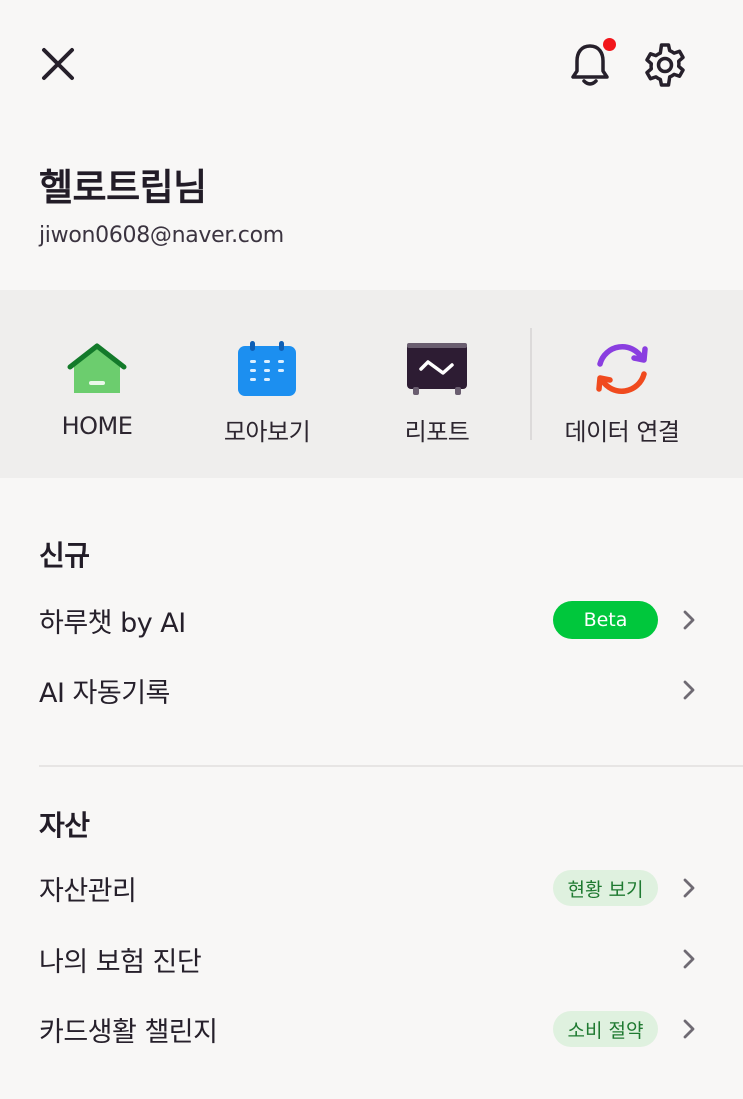  I want to click on calendar-icon, so click(267, 369).